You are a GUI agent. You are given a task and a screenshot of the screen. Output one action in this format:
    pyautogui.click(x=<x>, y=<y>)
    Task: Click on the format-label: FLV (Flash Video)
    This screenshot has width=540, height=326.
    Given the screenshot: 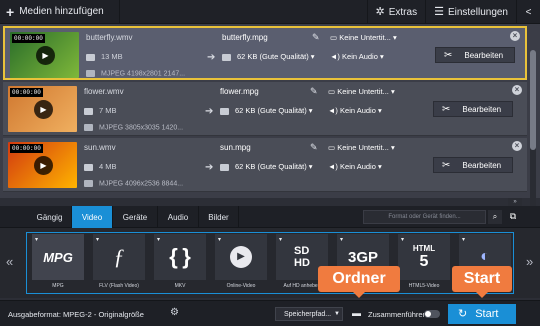 What is the action you would take?
    pyautogui.click(x=119, y=286)
    